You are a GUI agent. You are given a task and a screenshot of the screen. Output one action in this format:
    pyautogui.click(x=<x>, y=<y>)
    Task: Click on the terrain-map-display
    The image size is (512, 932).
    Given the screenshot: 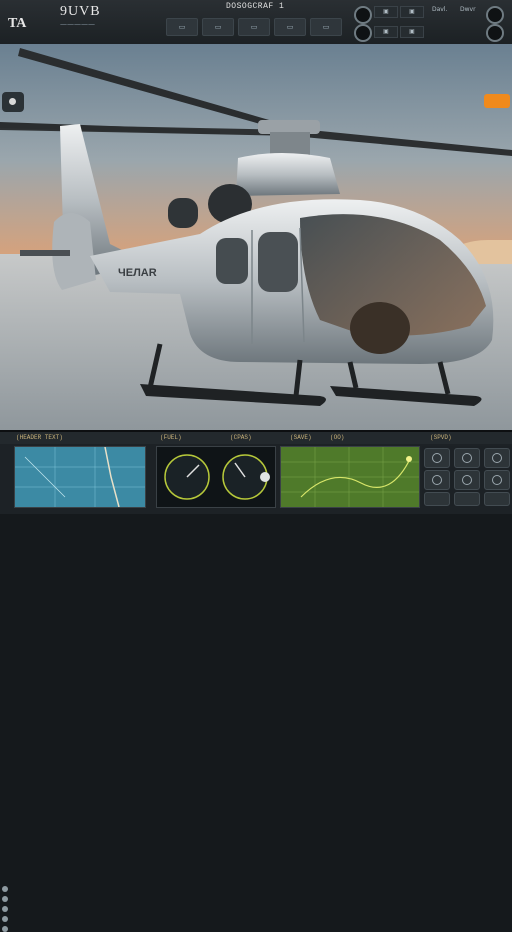 What is the action you would take?
    pyautogui.click(x=350, y=477)
    